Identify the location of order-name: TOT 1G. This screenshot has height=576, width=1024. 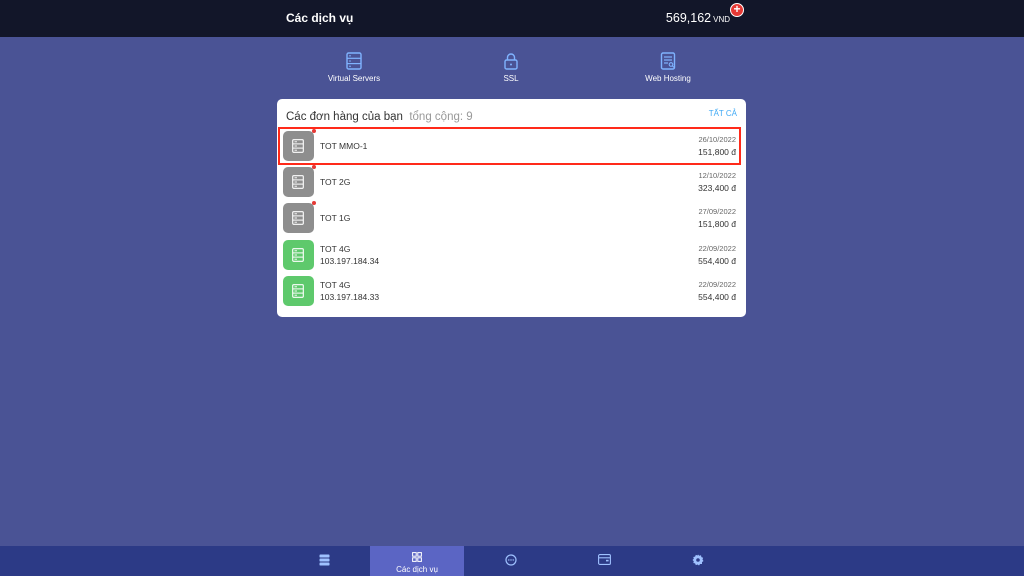
(335, 218).